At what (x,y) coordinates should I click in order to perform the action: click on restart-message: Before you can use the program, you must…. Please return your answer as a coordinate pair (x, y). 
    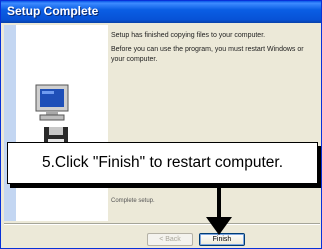
    Looking at the image, I should click on (207, 54).